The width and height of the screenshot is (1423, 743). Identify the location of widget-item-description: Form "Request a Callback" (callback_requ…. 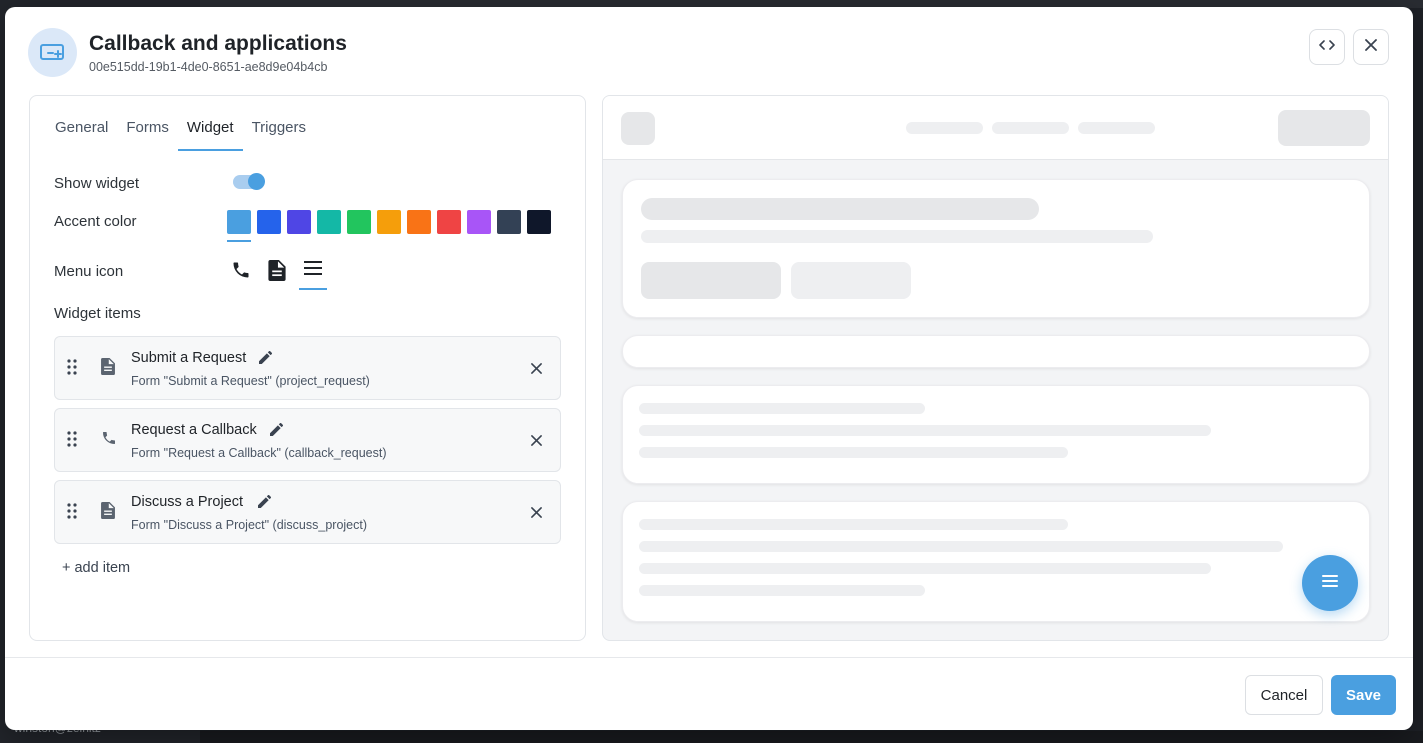
(259, 453).